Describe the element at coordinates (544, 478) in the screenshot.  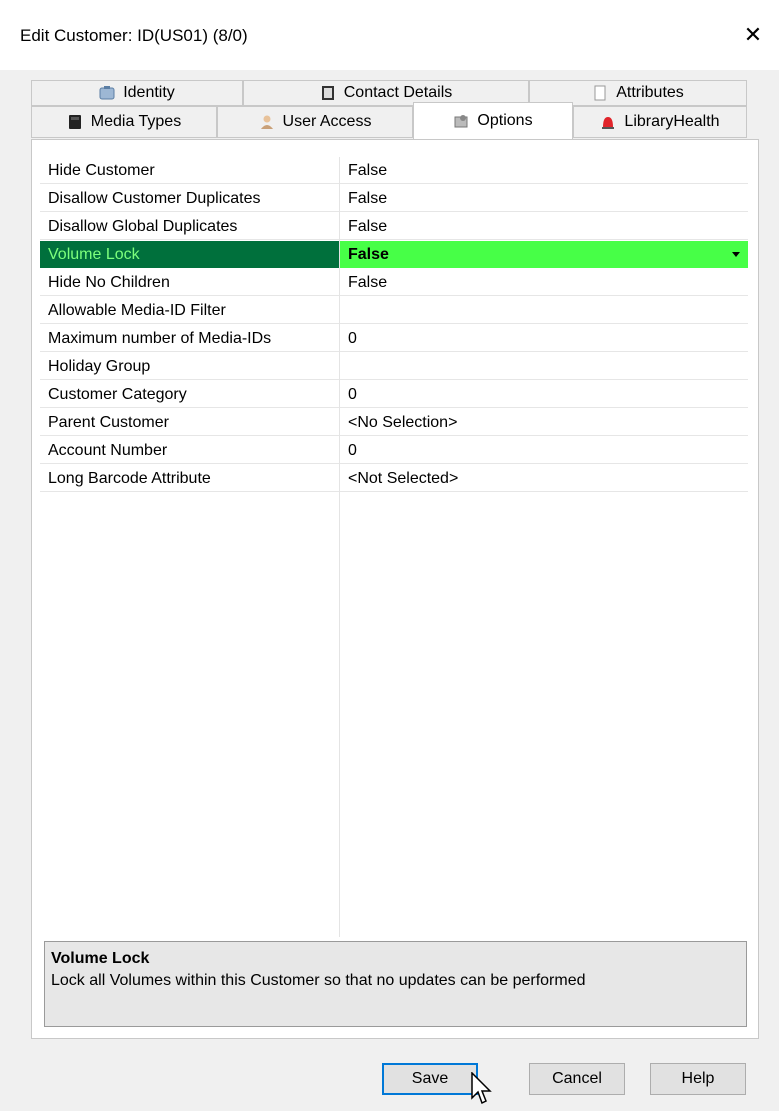
I see `property-value: <Not Selected>` at that location.